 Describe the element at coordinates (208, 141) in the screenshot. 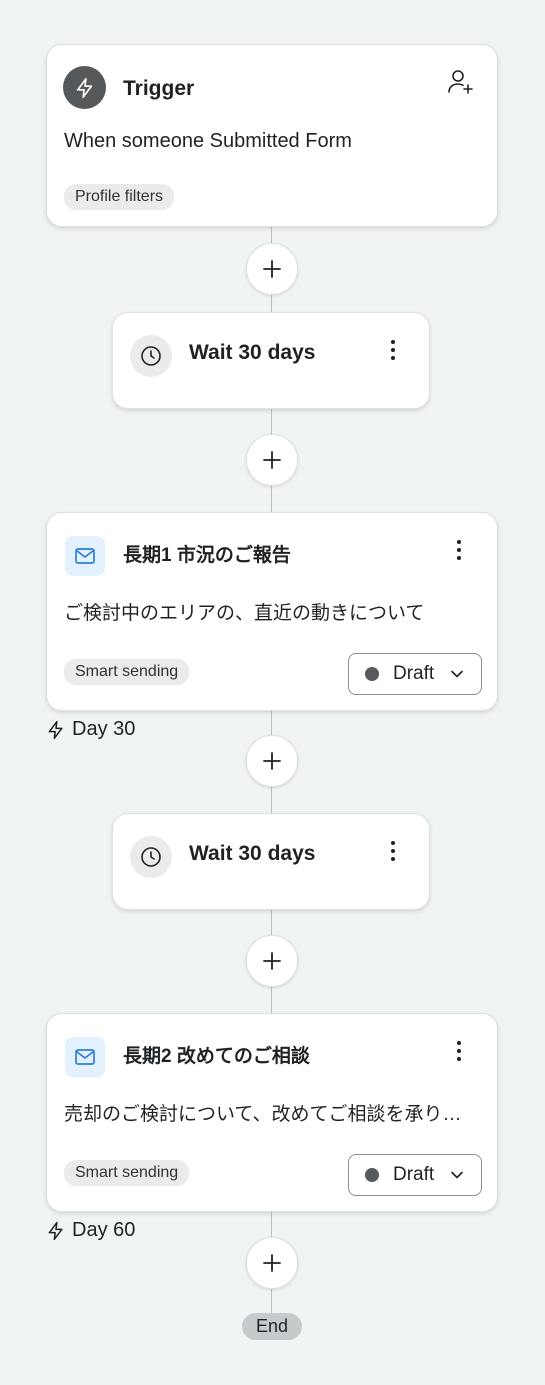

I see `trigger-description: When someone Submitted Form` at that location.